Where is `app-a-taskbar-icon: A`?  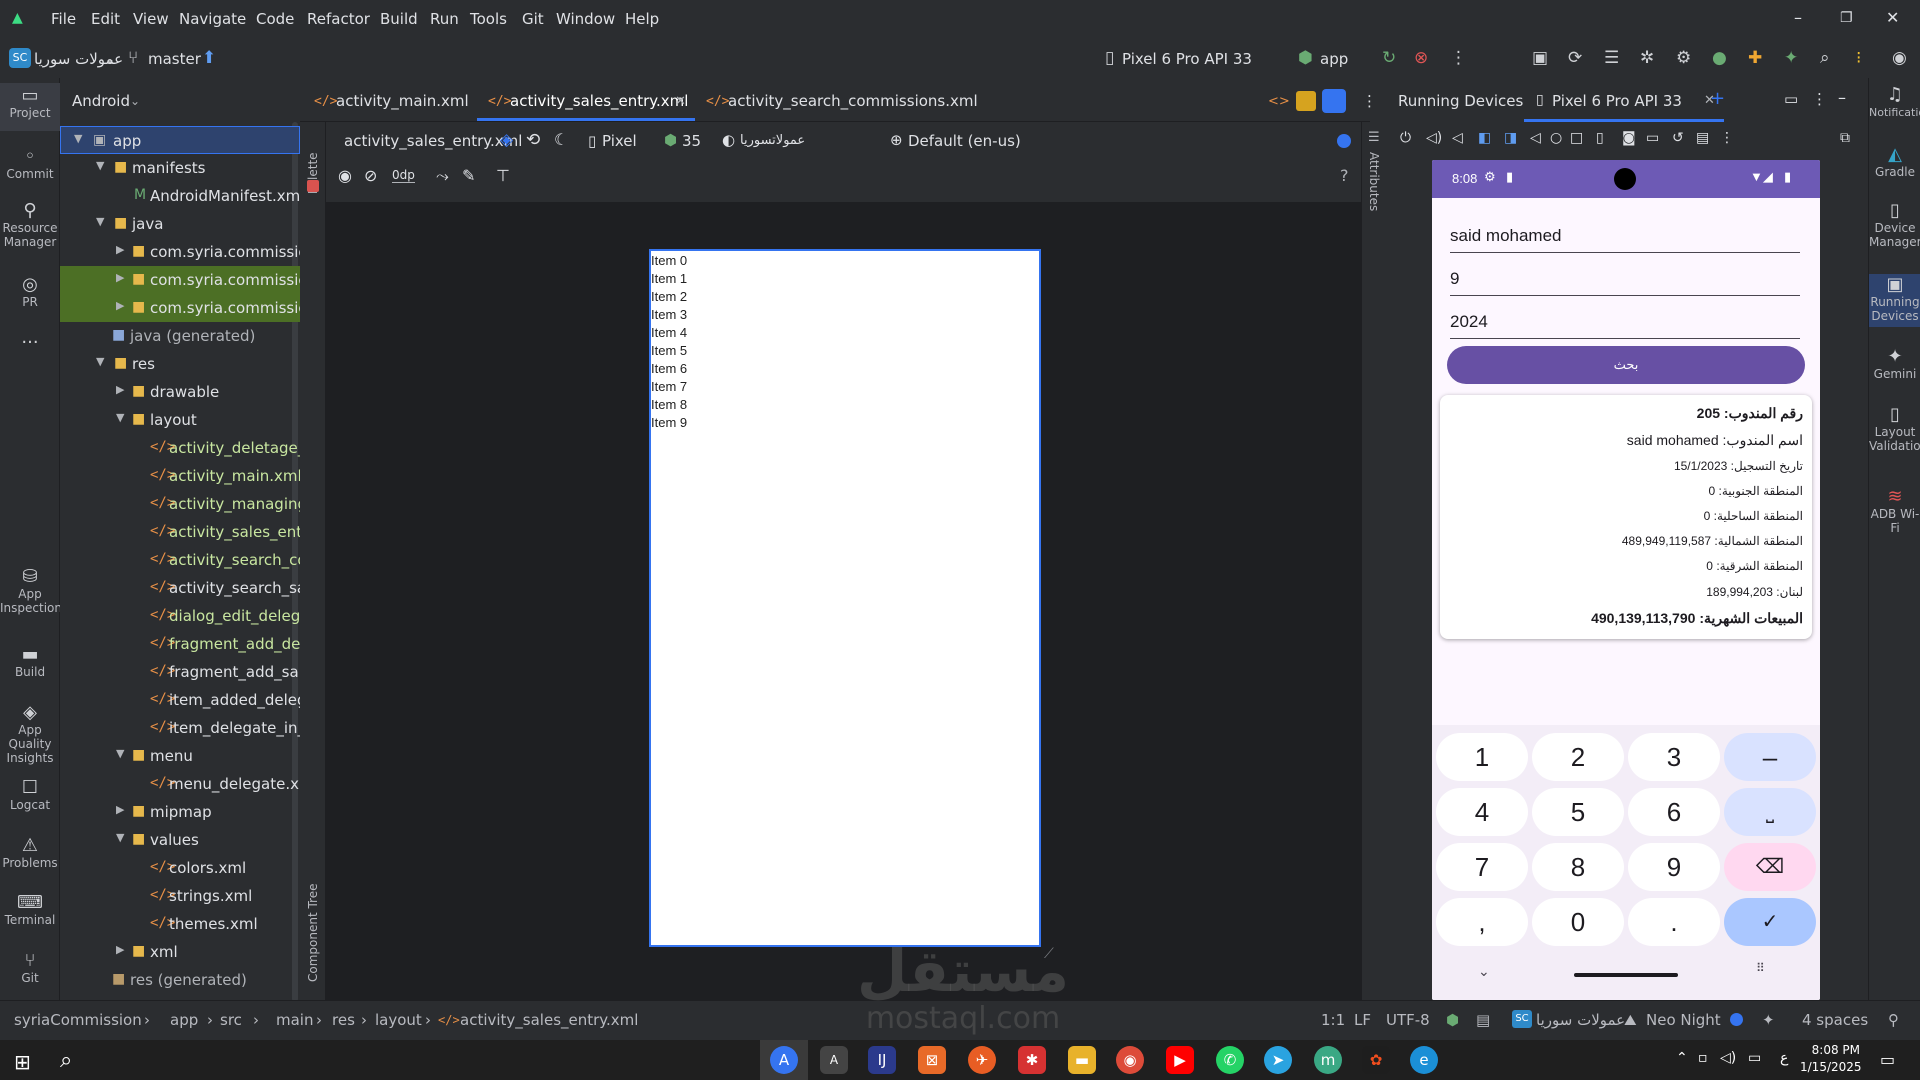
app-a-taskbar-icon: A is located at coordinates (834, 1060).